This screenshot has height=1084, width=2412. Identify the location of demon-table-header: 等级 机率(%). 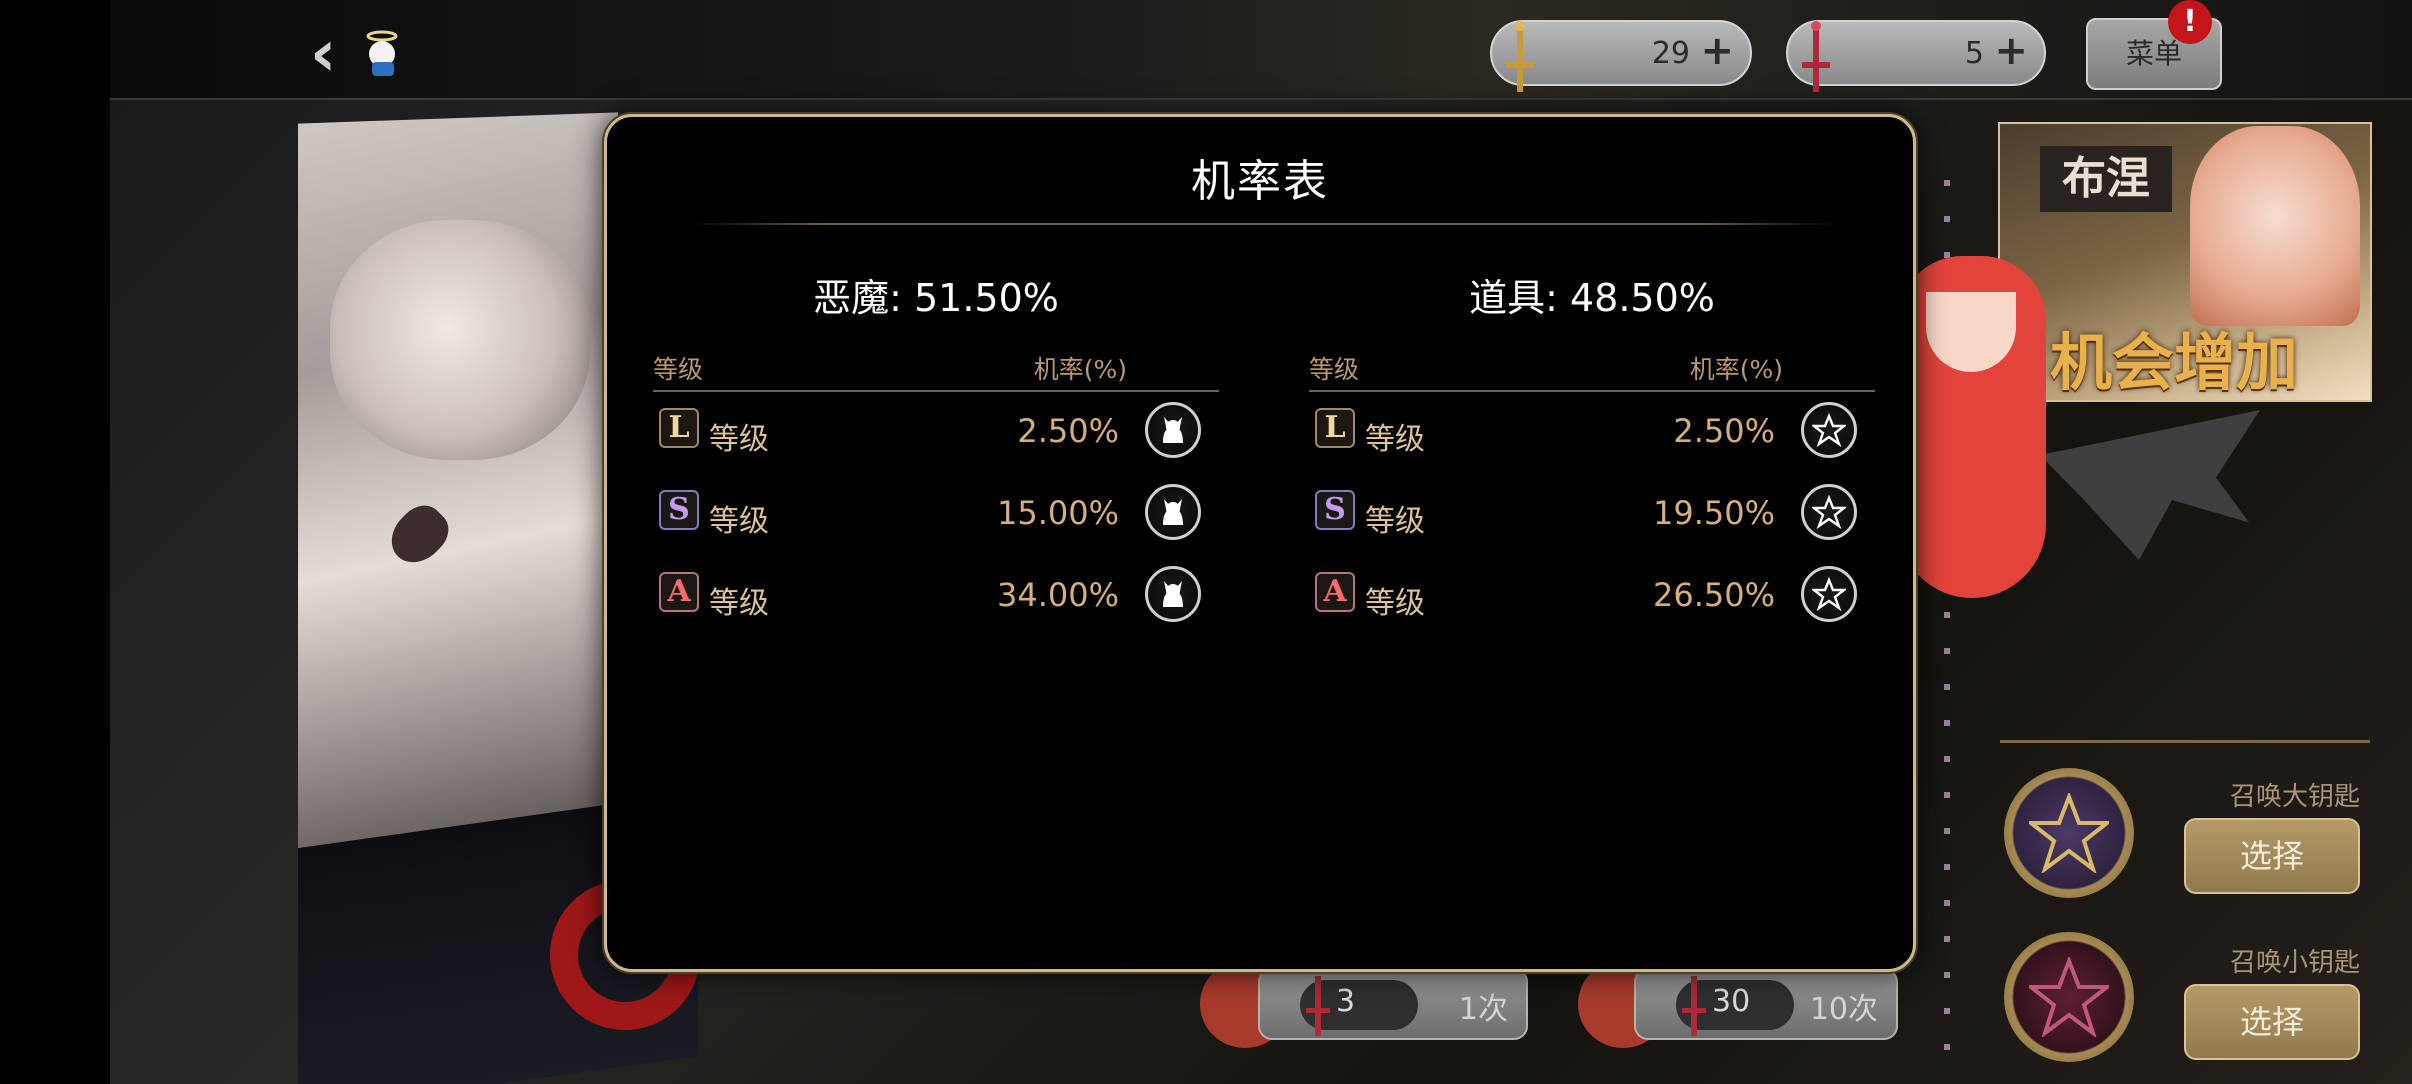
(936, 367).